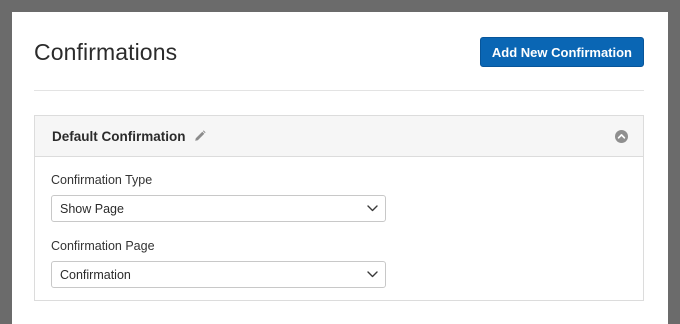 The height and width of the screenshot is (324, 680). Describe the element at coordinates (92, 208) in the screenshot. I see `confirmation-type-value: Show Page` at that location.